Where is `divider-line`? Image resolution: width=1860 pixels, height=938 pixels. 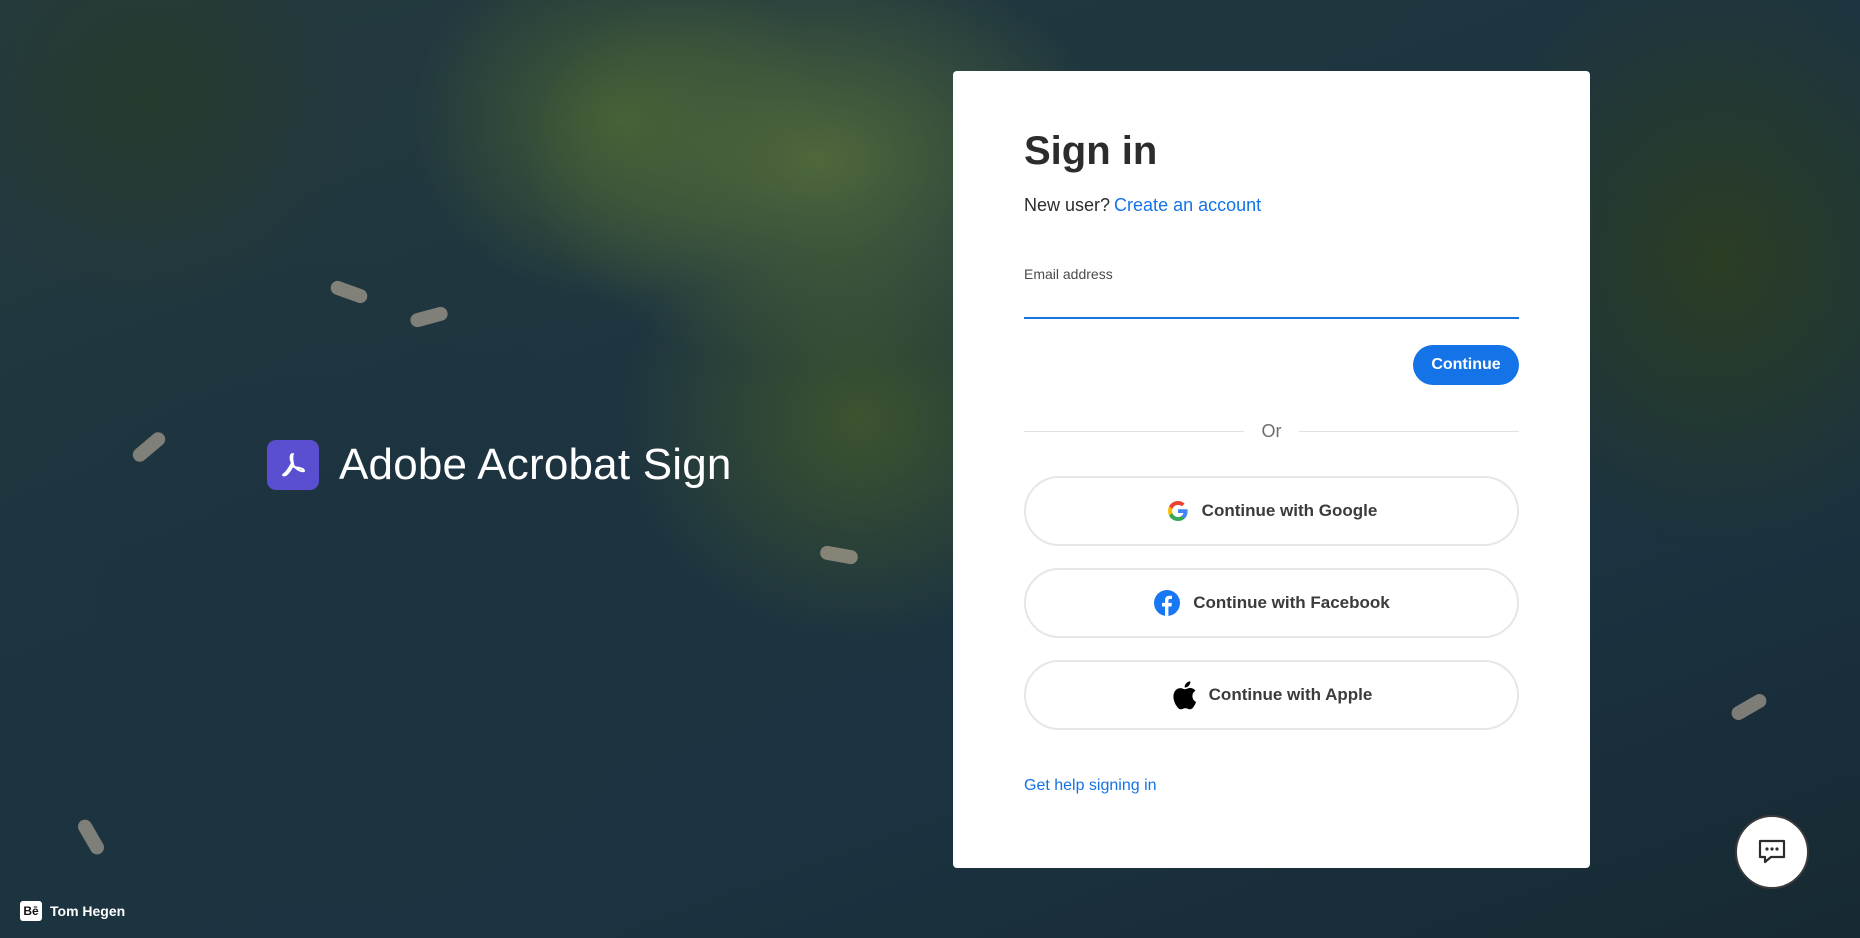 divider-line is located at coordinates (1409, 431).